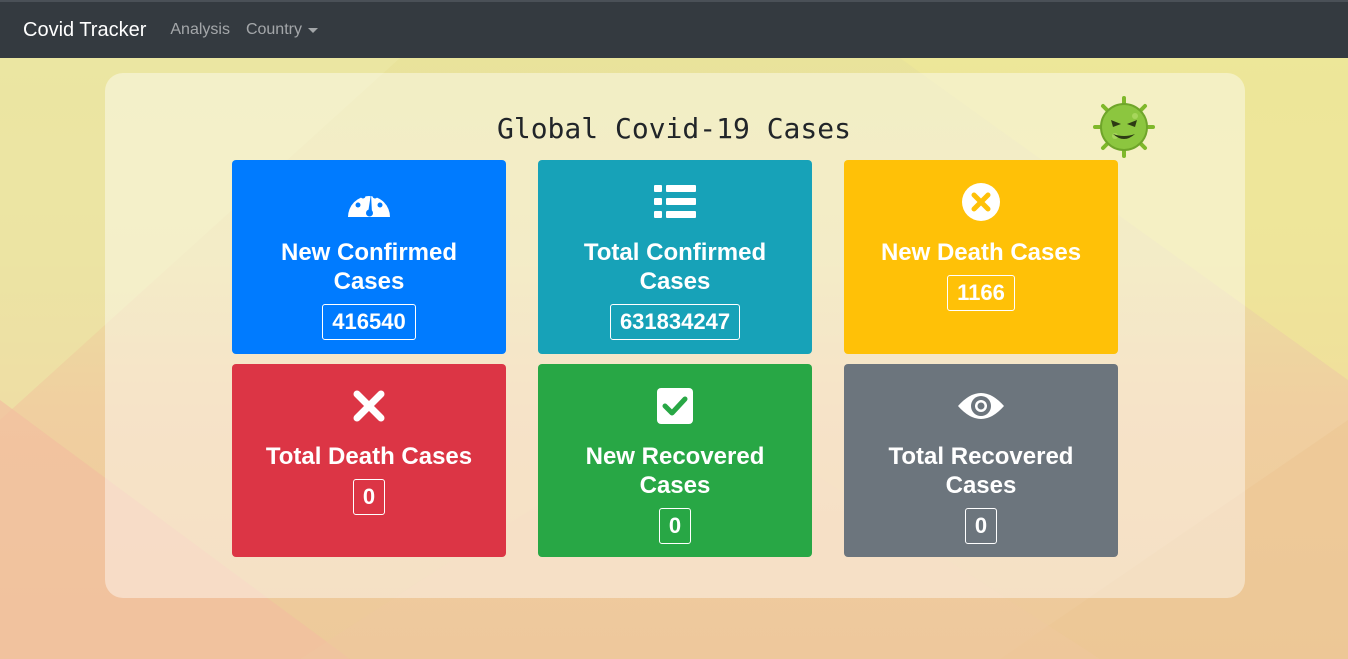 Image resolution: width=1348 pixels, height=659 pixels. What do you see at coordinates (981, 471) in the screenshot?
I see `card-label: Total Recovered Cases` at bounding box center [981, 471].